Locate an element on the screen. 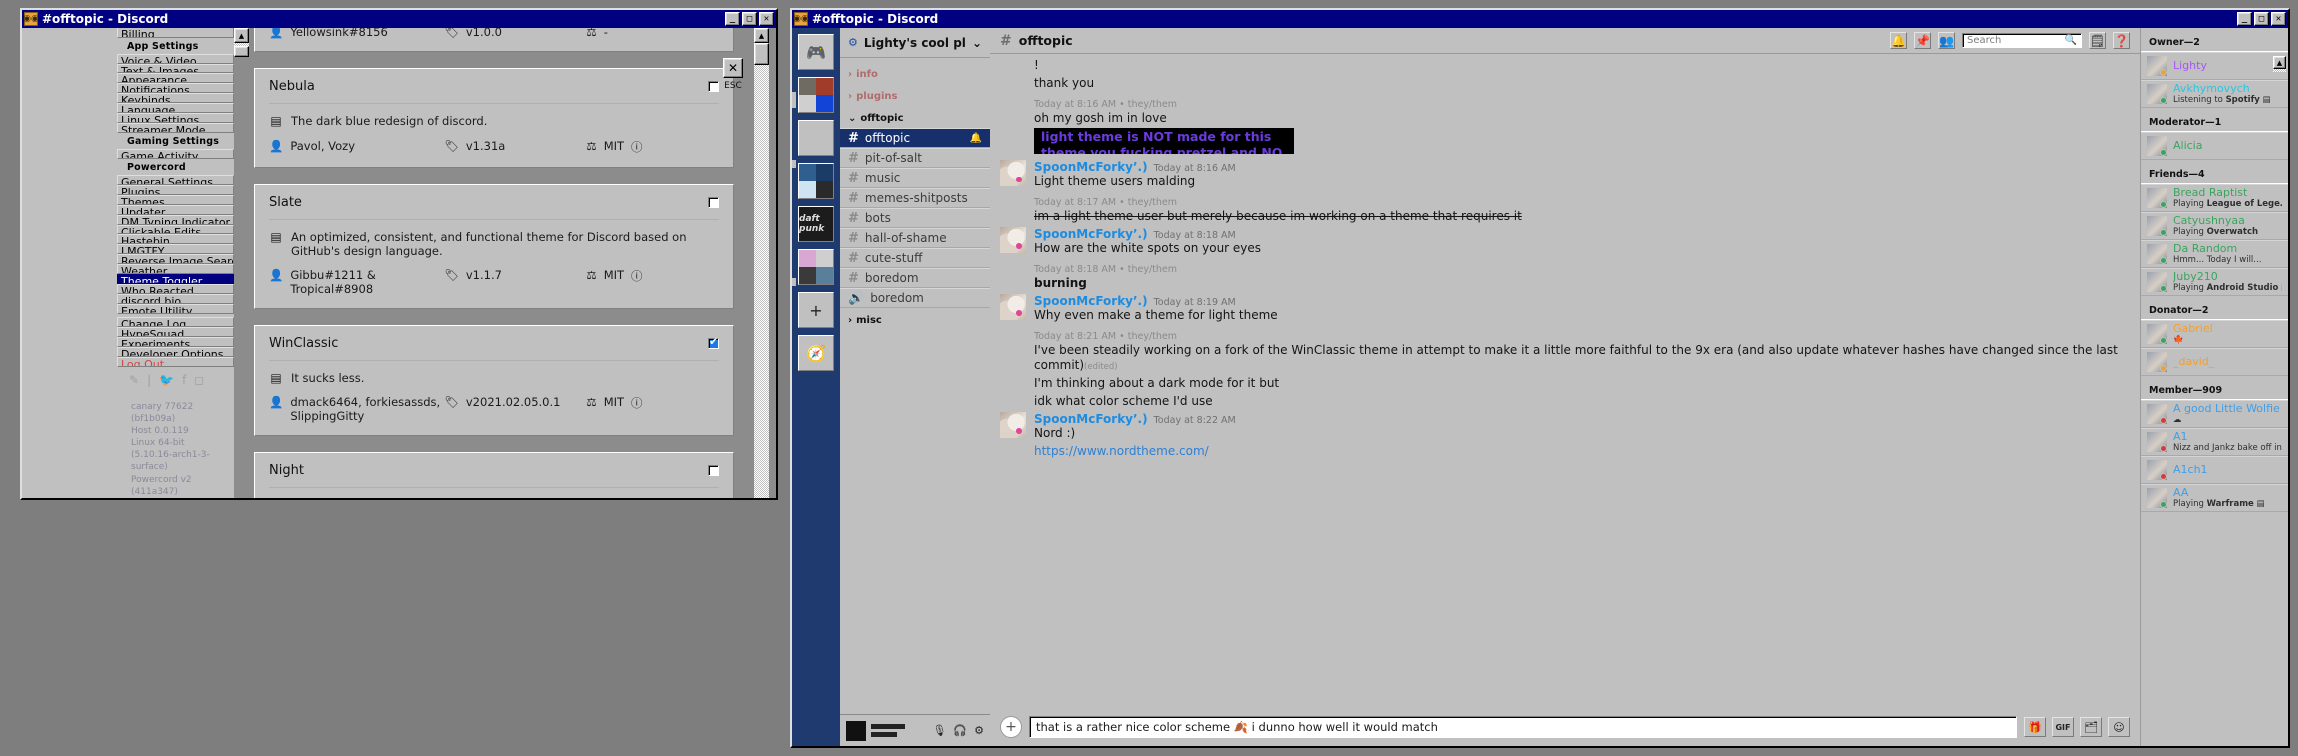 The image size is (2298, 756). member-scroll-up-button: ▲ is located at coordinates (2279, 62).